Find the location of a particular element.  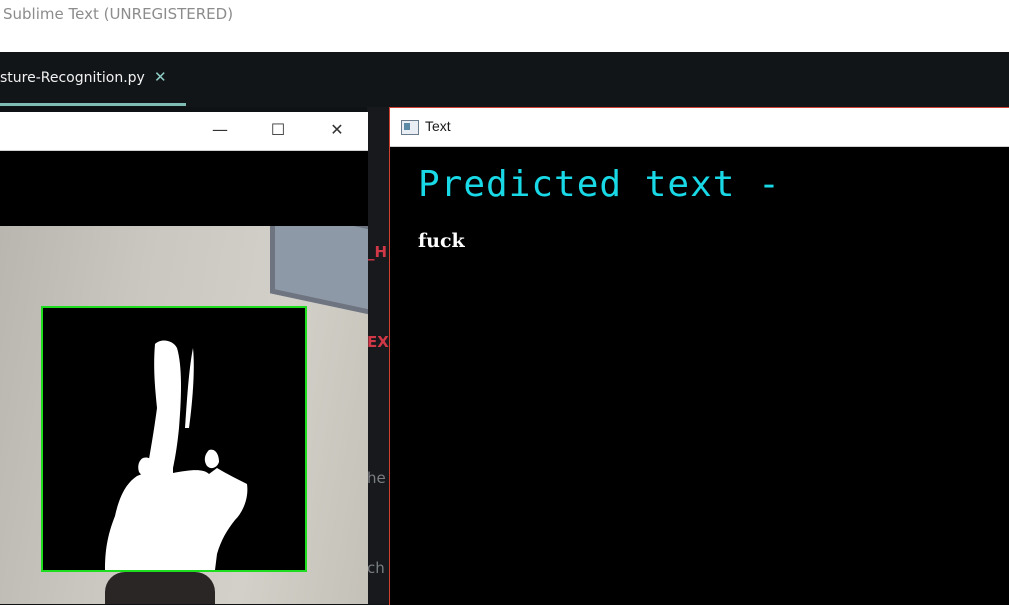

editor-code-area is located at coordinates (379, 355).